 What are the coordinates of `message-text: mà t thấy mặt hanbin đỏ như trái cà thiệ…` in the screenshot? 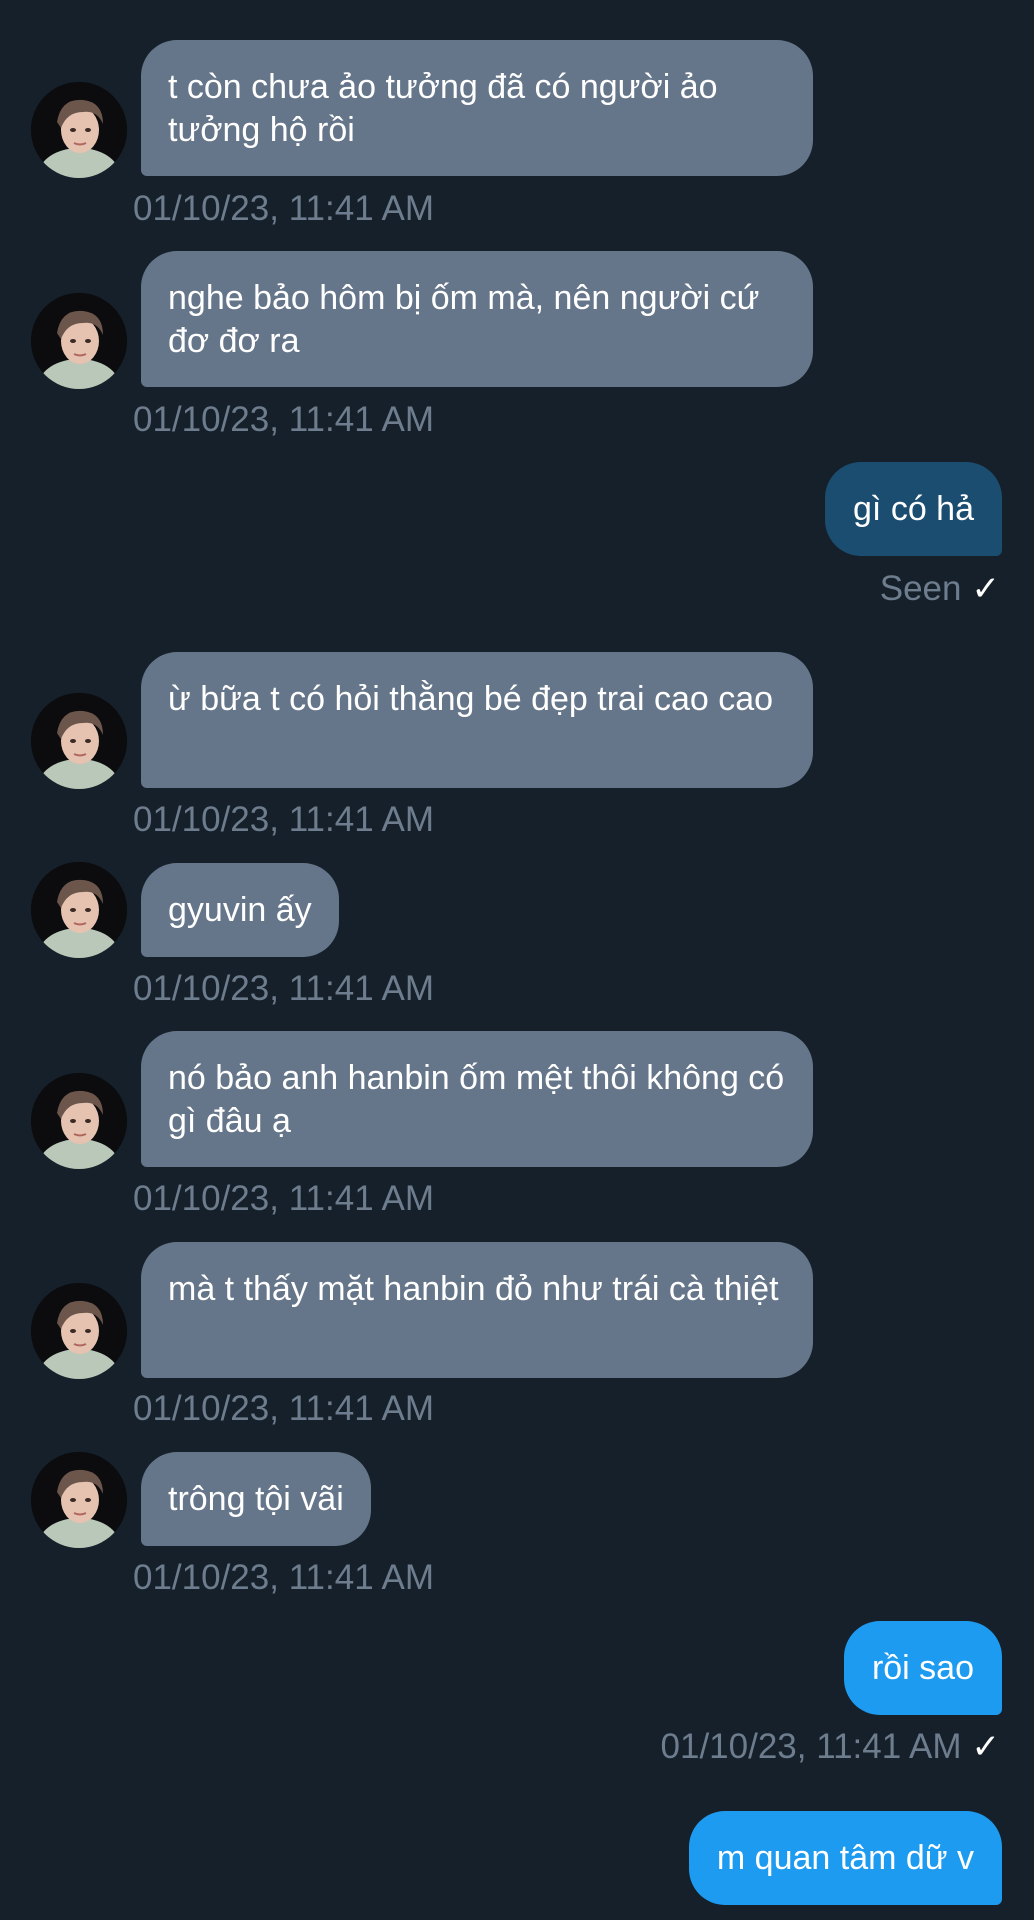 It's located at (473, 1289).